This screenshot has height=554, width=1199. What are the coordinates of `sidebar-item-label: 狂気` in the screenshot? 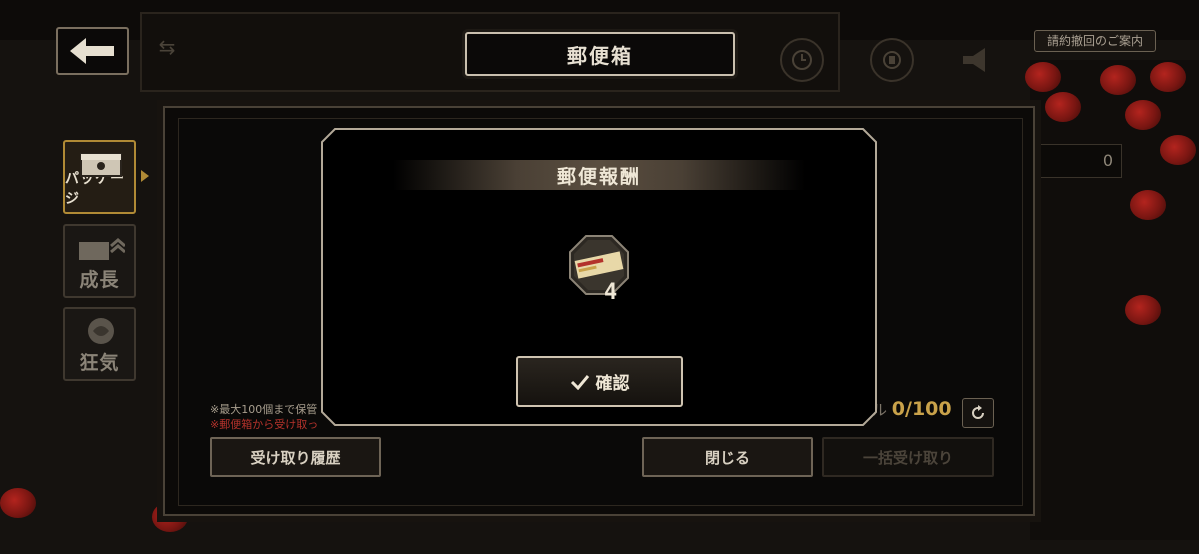 It's located at (99, 363).